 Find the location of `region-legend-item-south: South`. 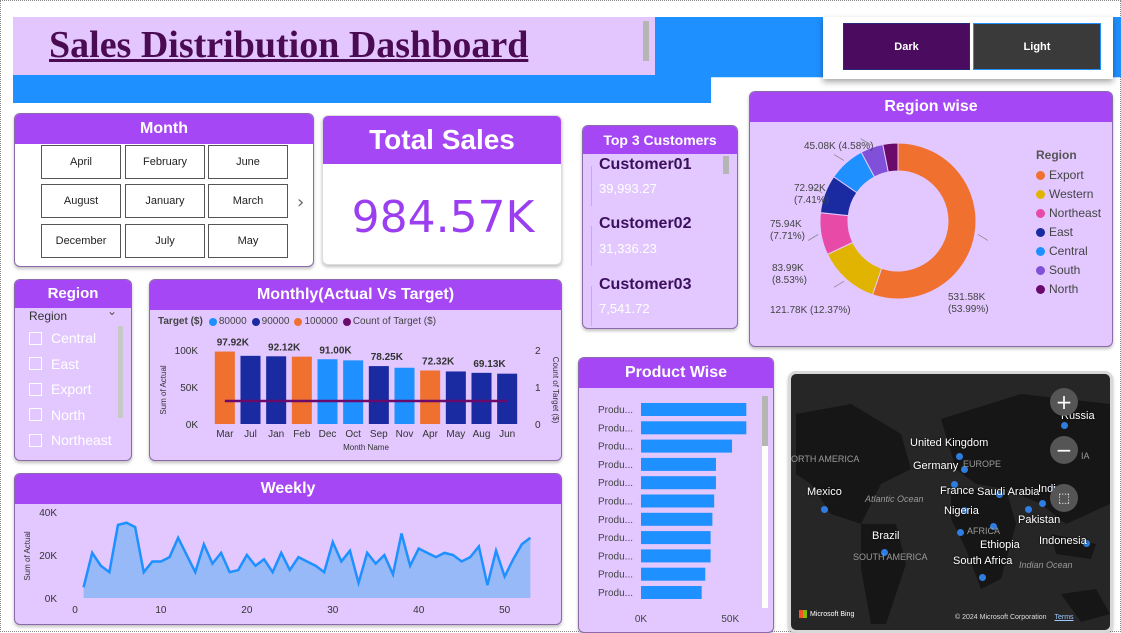

region-legend-item-south: South is located at coordinates (1068, 270).